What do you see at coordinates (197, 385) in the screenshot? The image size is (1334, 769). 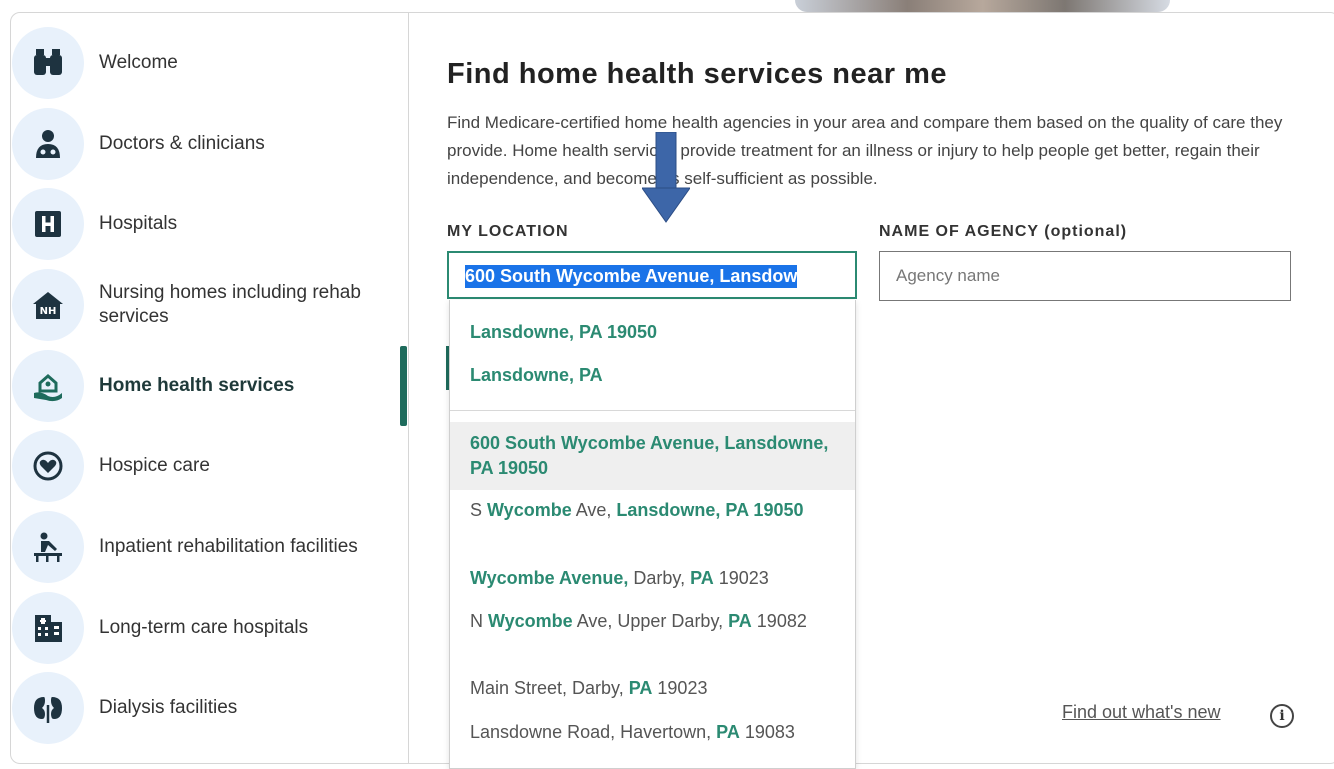 I see `sidebar-item-label: Home health services` at bounding box center [197, 385].